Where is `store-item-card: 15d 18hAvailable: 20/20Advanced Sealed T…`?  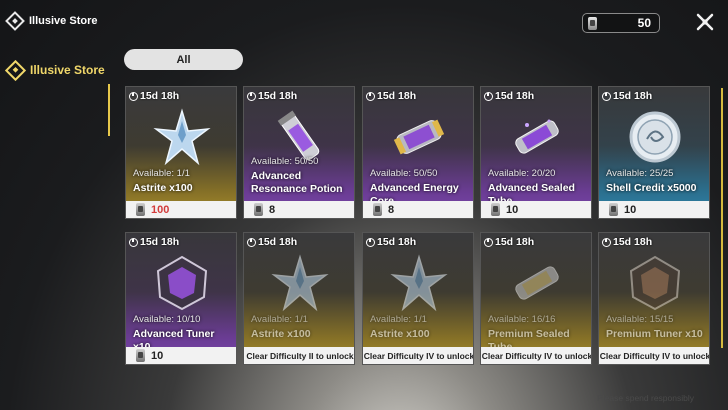
store-item-card: 15d 18hAvailable: 20/20Advanced Sealed T… is located at coordinates (536, 152).